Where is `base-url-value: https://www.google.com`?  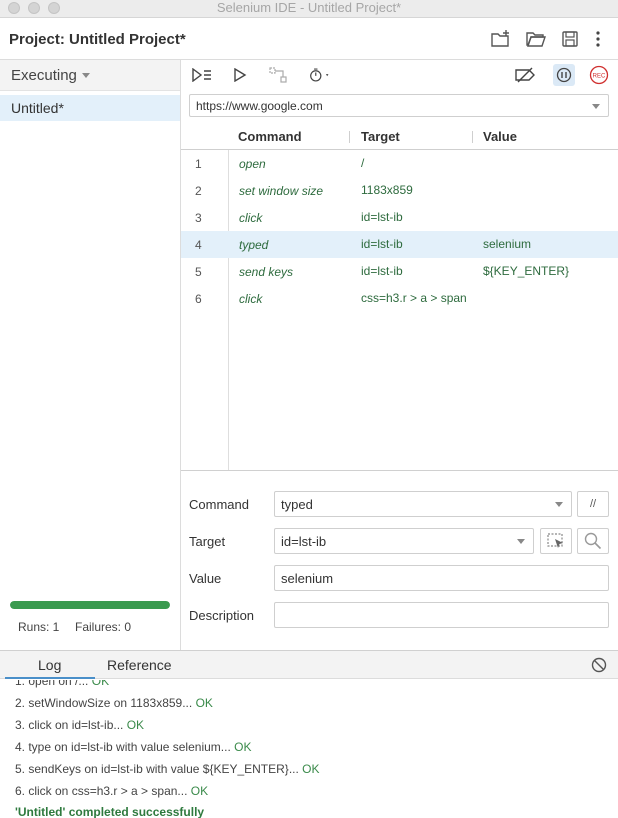 base-url-value: https://www.google.com is located at coordinates (259, 106).